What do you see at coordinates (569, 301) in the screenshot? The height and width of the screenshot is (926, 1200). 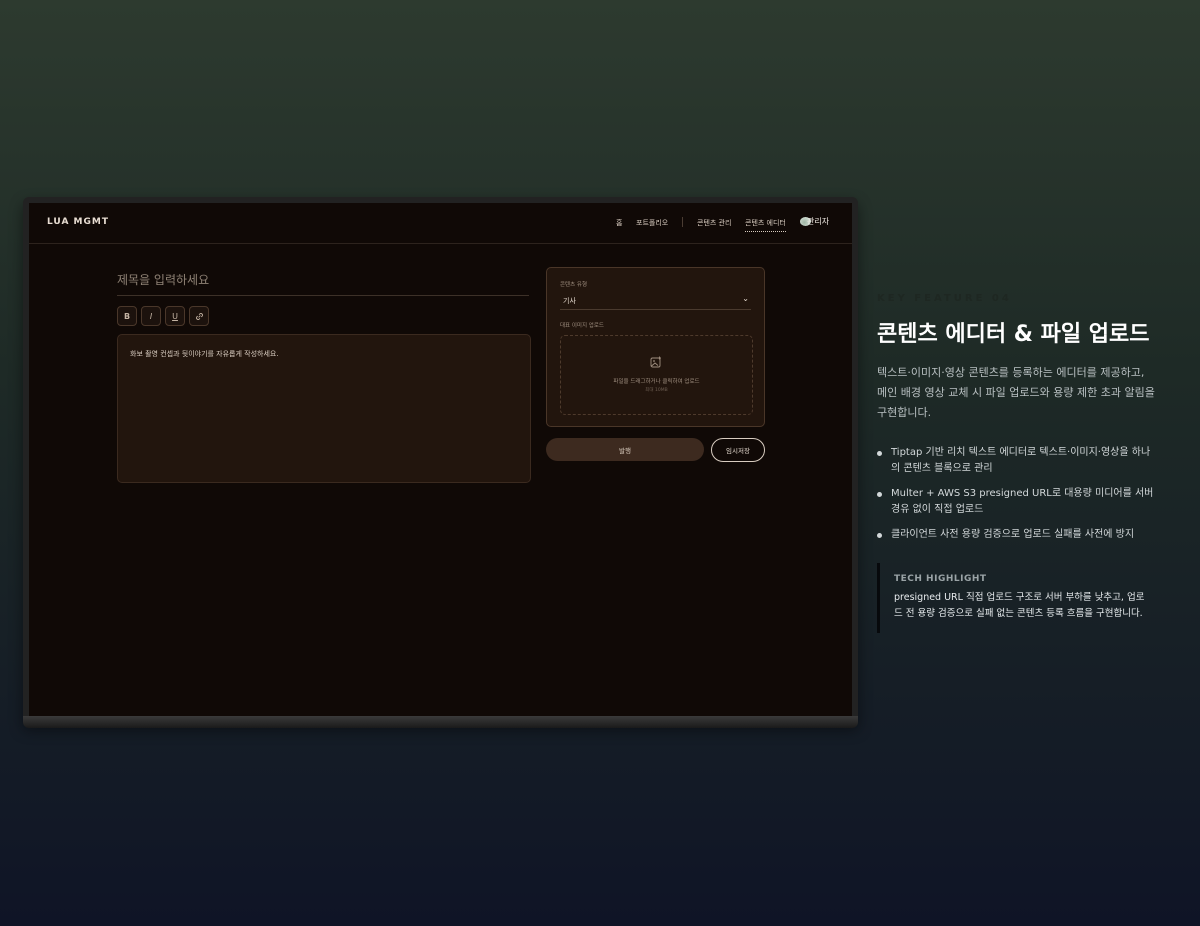 I see `content-type-value: 기사` at bounding box center [569, 301].